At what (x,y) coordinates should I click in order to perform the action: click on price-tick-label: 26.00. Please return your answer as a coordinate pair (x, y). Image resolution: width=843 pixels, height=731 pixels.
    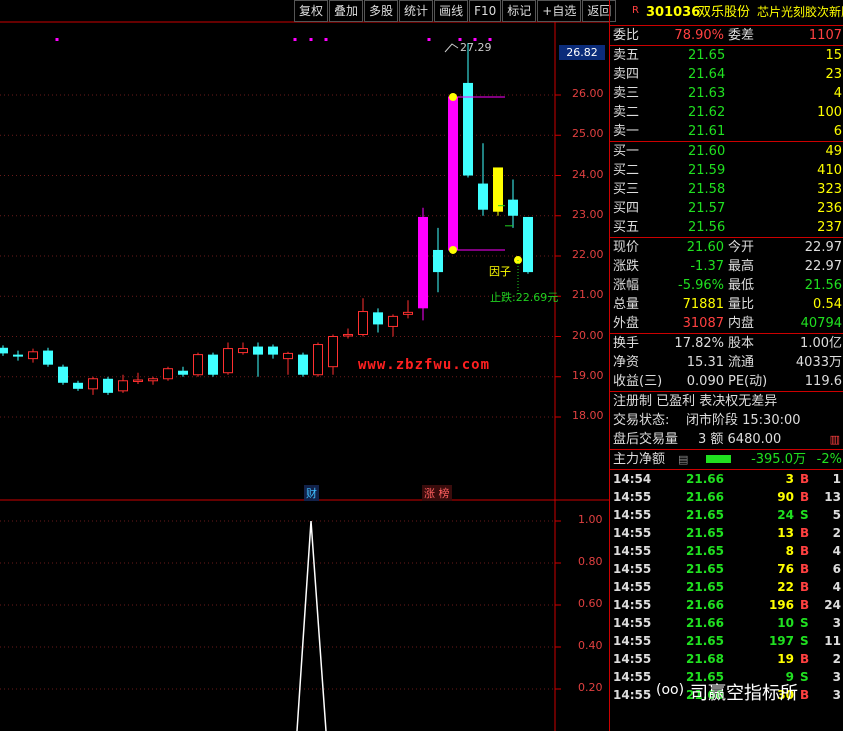
    Looking at the image, I should click on (588, 93).